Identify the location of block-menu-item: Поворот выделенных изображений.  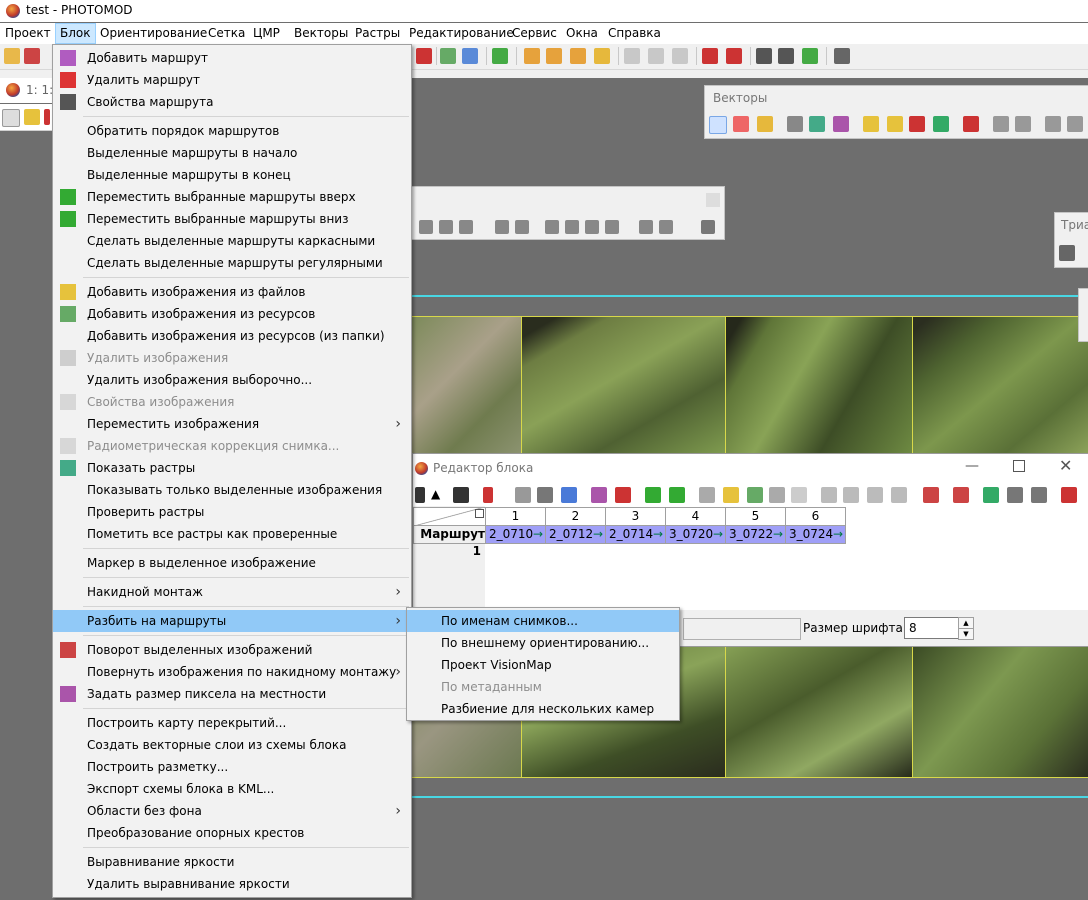
(232, 650).